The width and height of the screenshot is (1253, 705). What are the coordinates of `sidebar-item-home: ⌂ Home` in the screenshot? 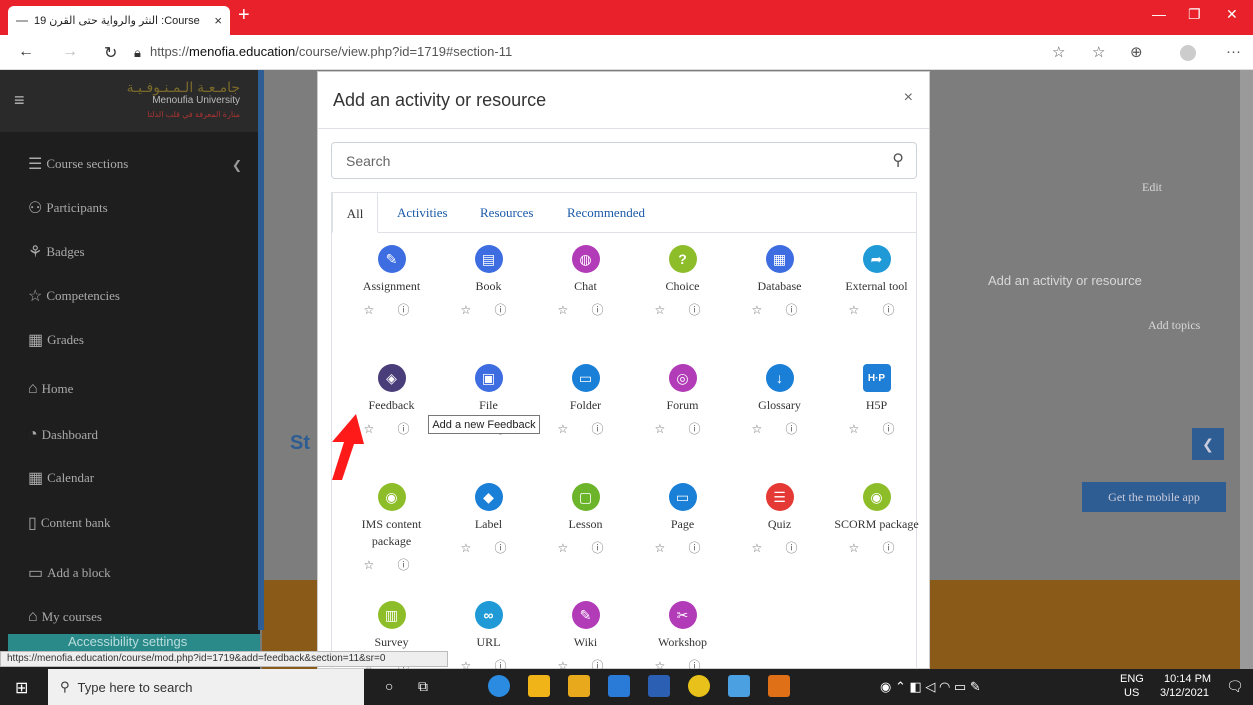 It's located at (50, 389).